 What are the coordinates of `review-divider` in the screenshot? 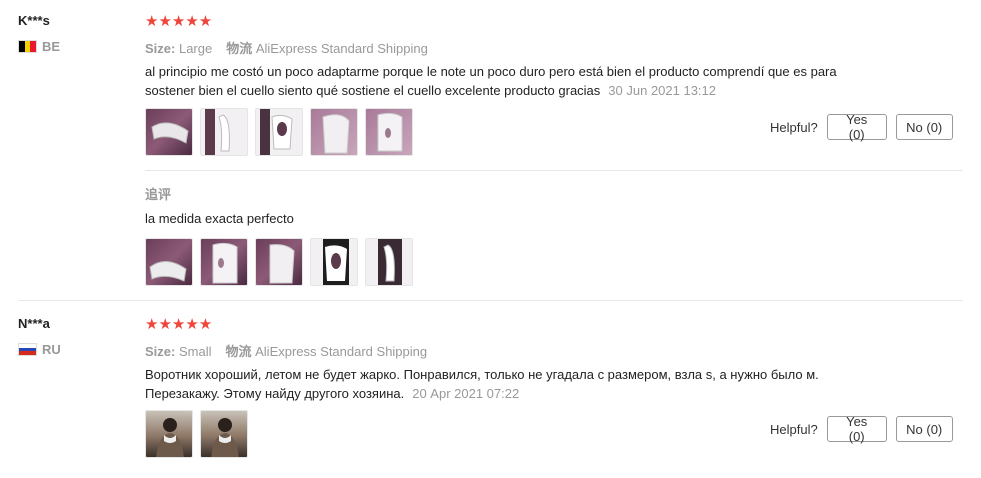 It's located at (490, 300).